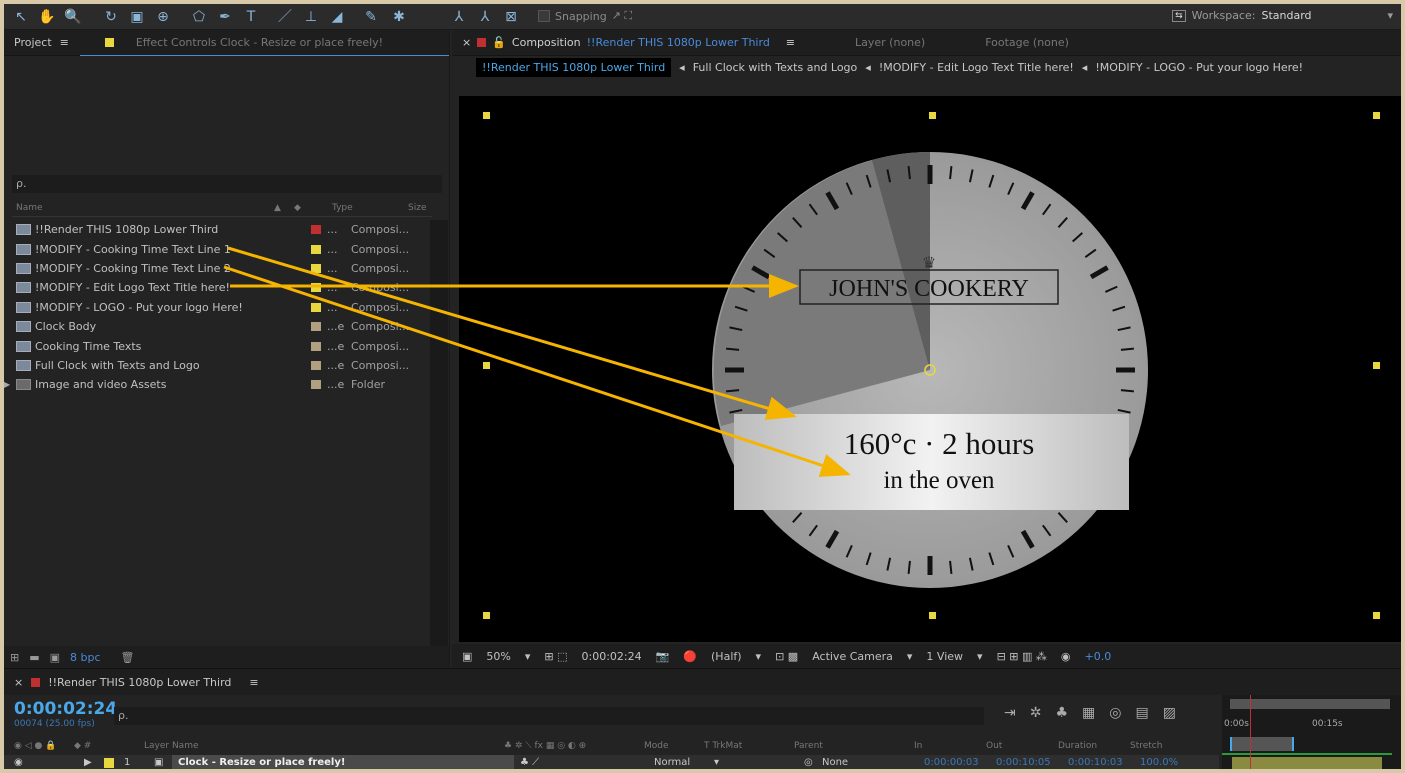 This screenshot has width=1405, height=773. What do you see at coordinates (417, 209) in the screenshot?
I see `column-size: Size` at bounding box center [417, 209].